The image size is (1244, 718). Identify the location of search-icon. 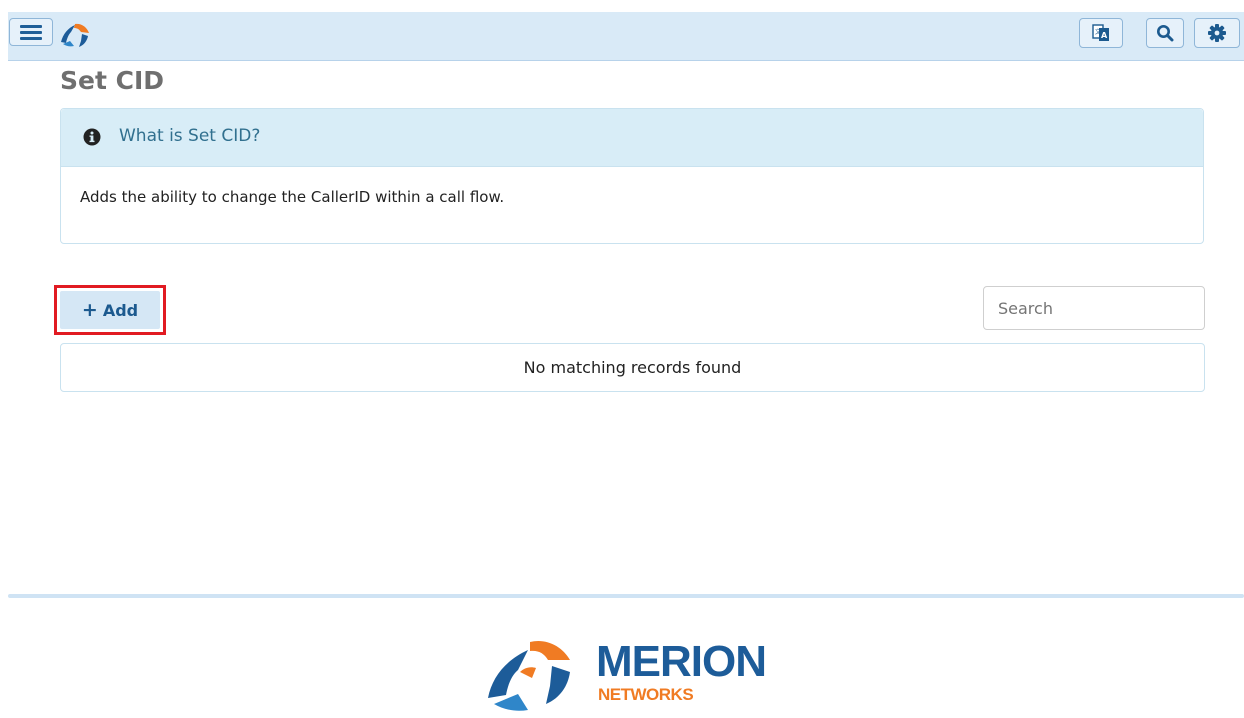
(1165, 33).